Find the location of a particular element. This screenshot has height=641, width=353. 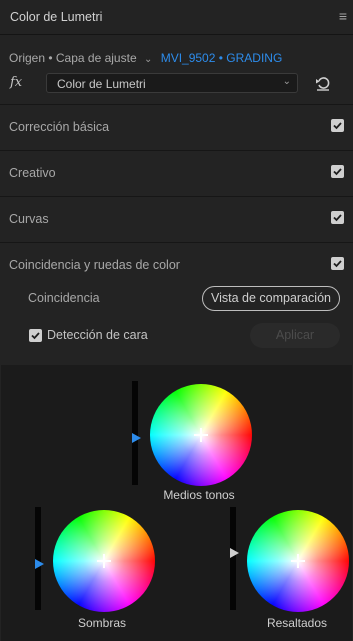

midtones-color-wheel is located at coordinates (201, 435).